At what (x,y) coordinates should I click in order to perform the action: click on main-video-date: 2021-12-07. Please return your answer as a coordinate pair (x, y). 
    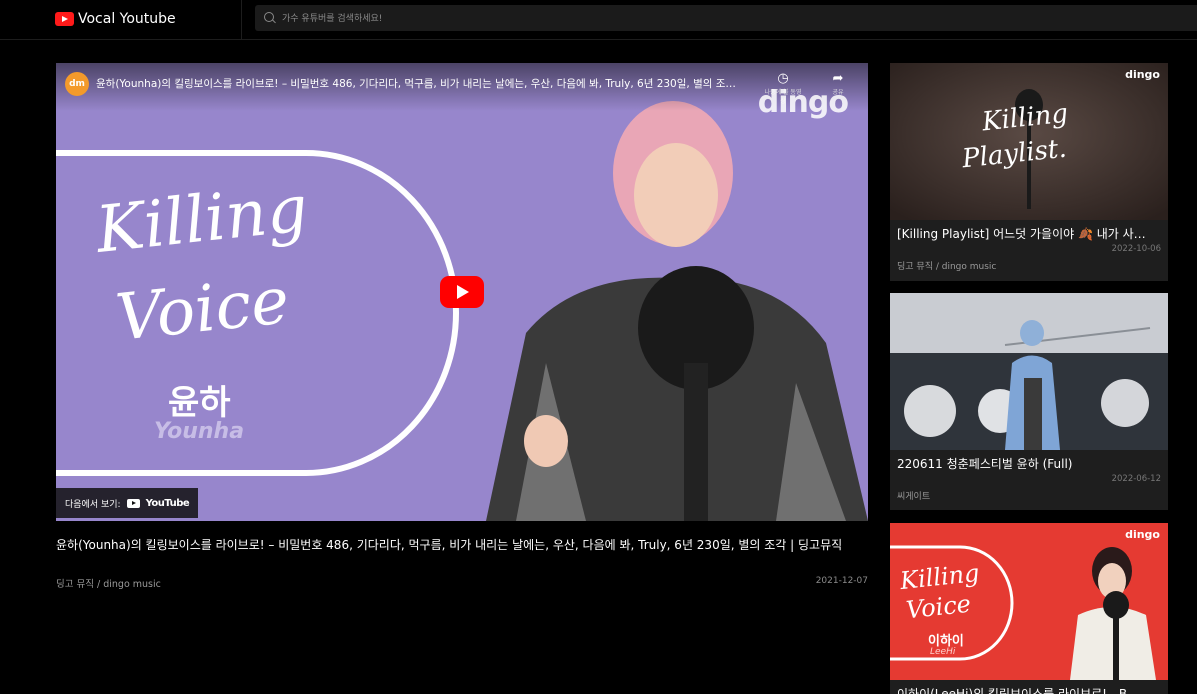
    Looking at the image, I should click on (841, 581).